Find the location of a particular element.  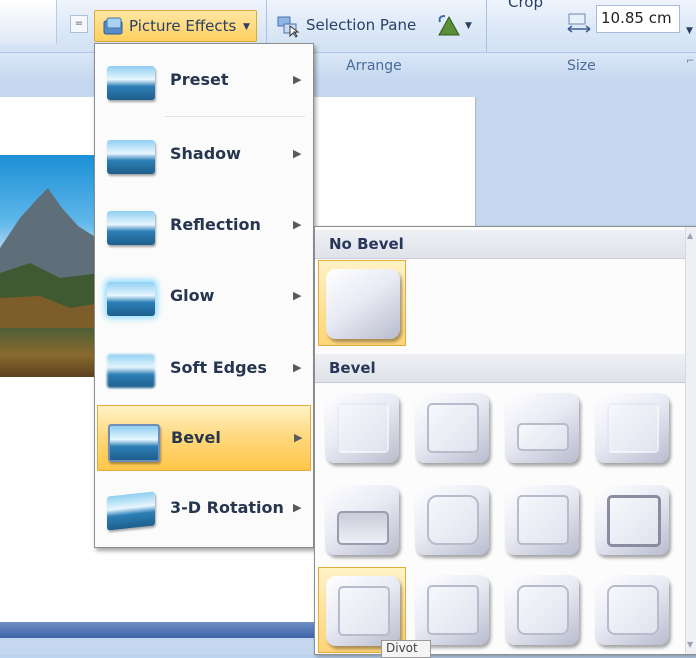

glow-icon is located at coordinates (131, 299).